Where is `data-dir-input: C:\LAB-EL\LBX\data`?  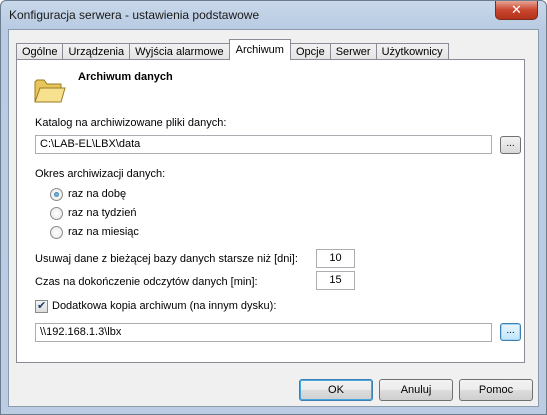 data-dir-input: C:\LAB-EL\LBX\data is located at coordinates (263, 144).